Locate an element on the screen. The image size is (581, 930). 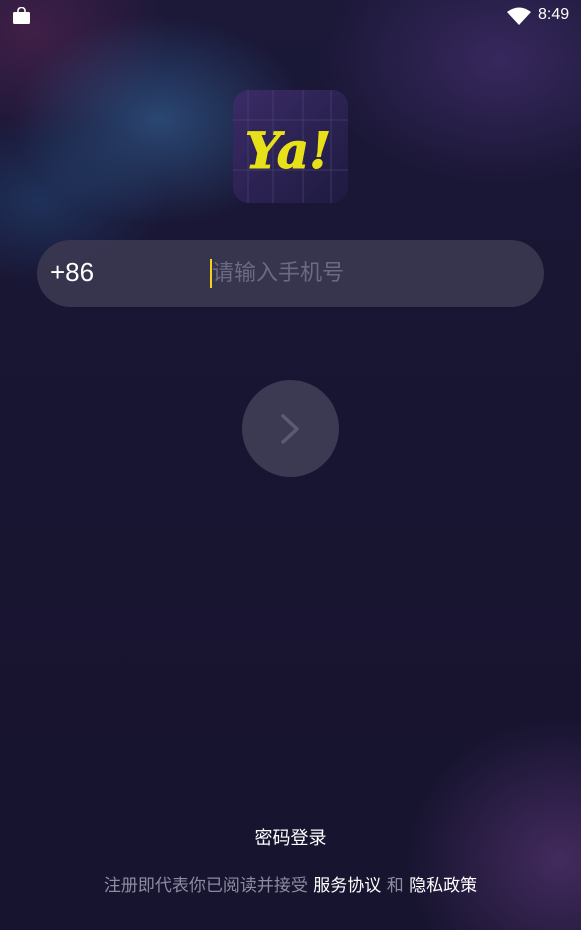
terms-of-service-link: 服务协议 is located at coordinates (347, 886).